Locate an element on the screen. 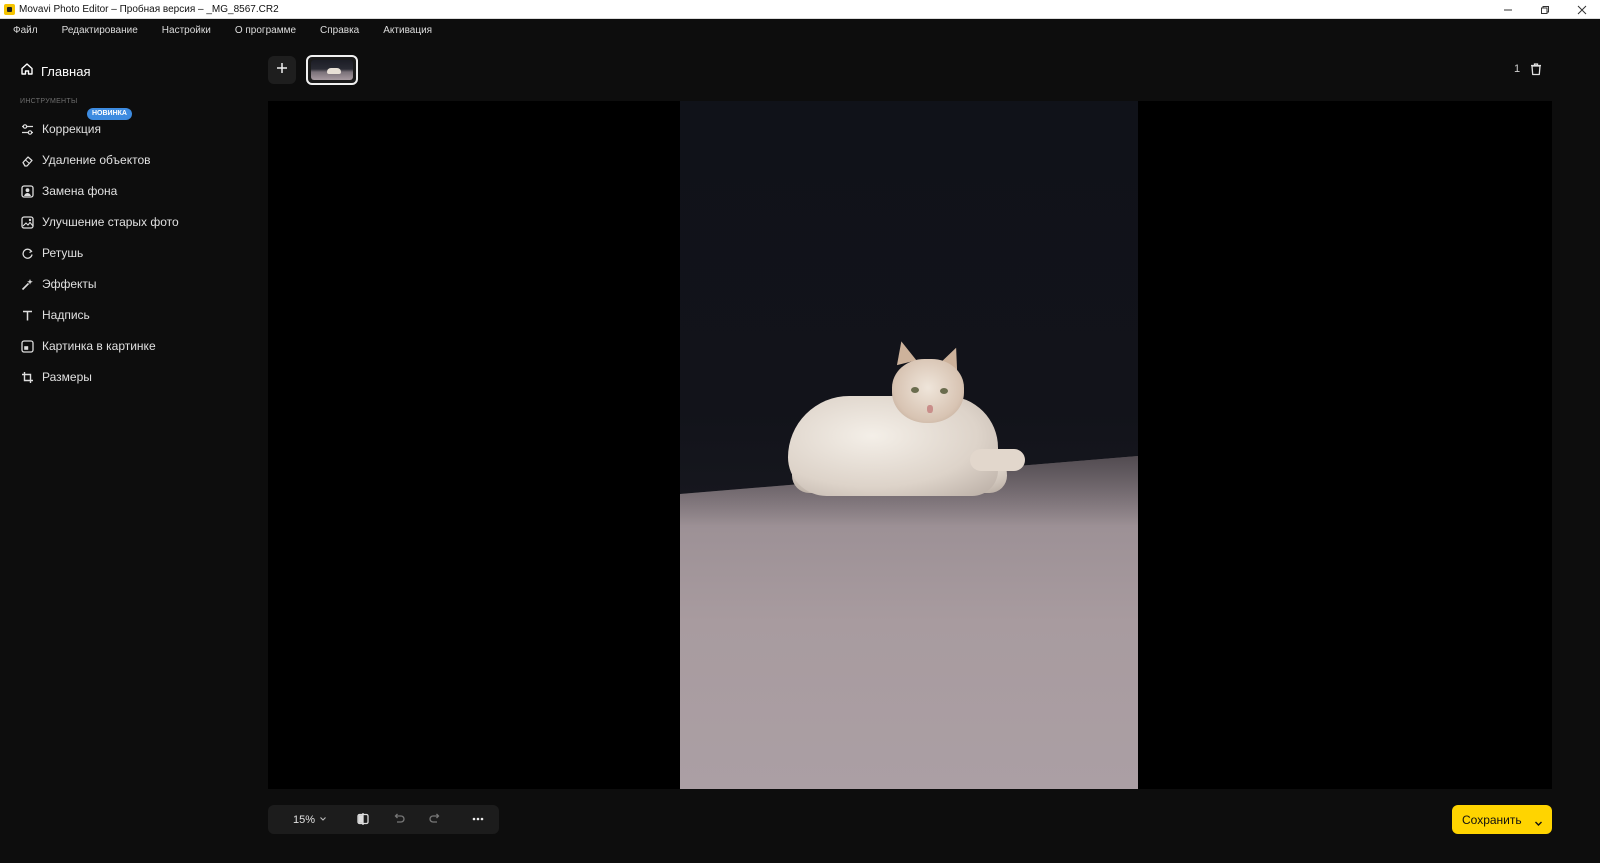  home-icon is located at coordinates (27, 71).